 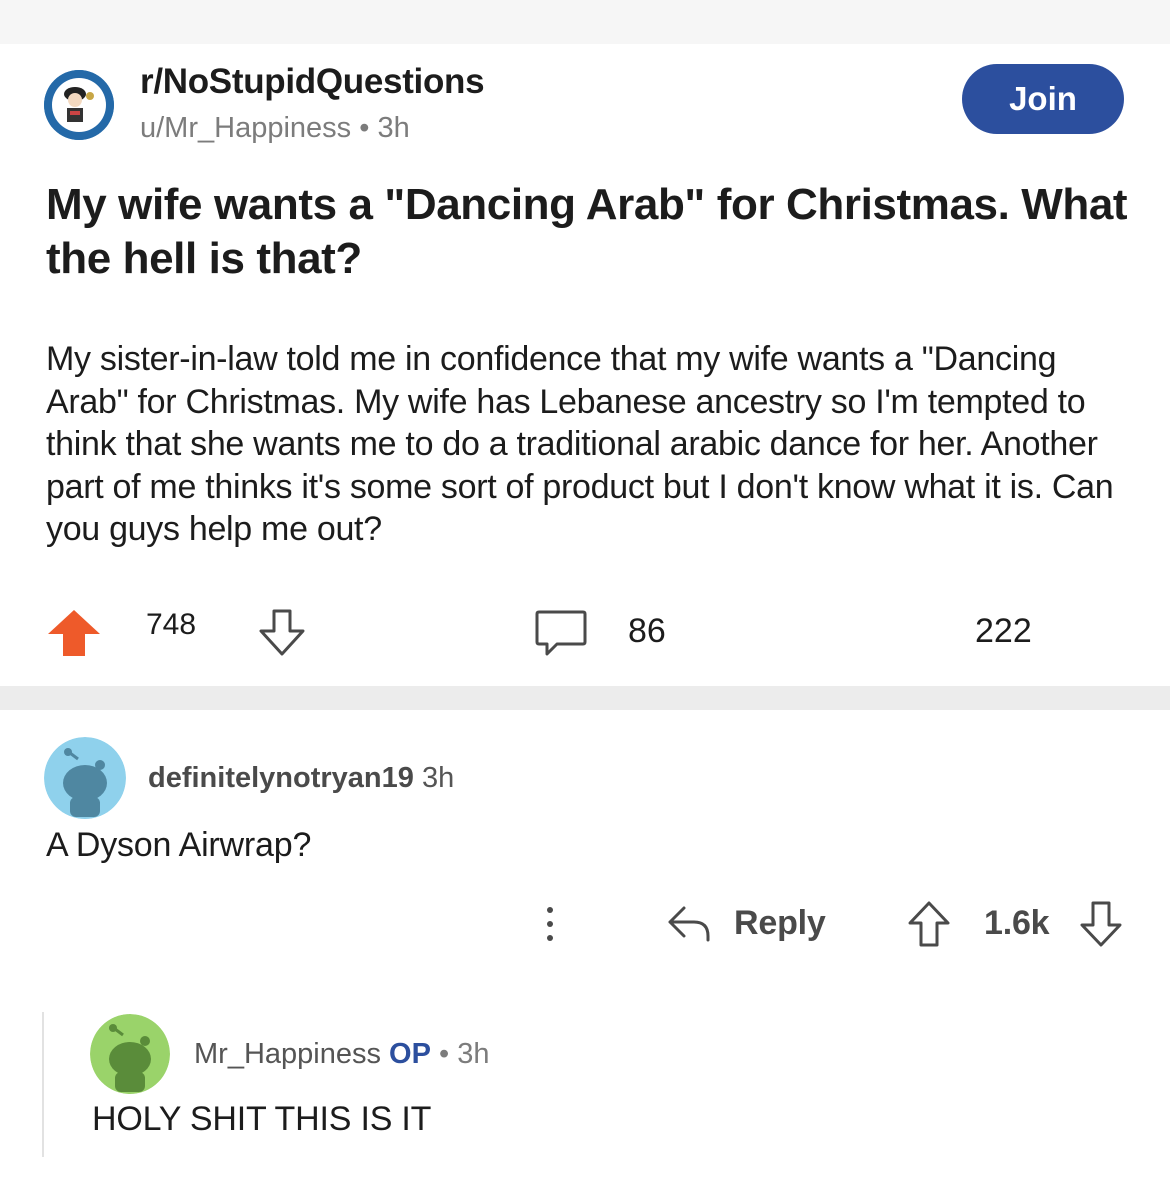 I want to click on post-age: 3h, so click(x=393, y=128).